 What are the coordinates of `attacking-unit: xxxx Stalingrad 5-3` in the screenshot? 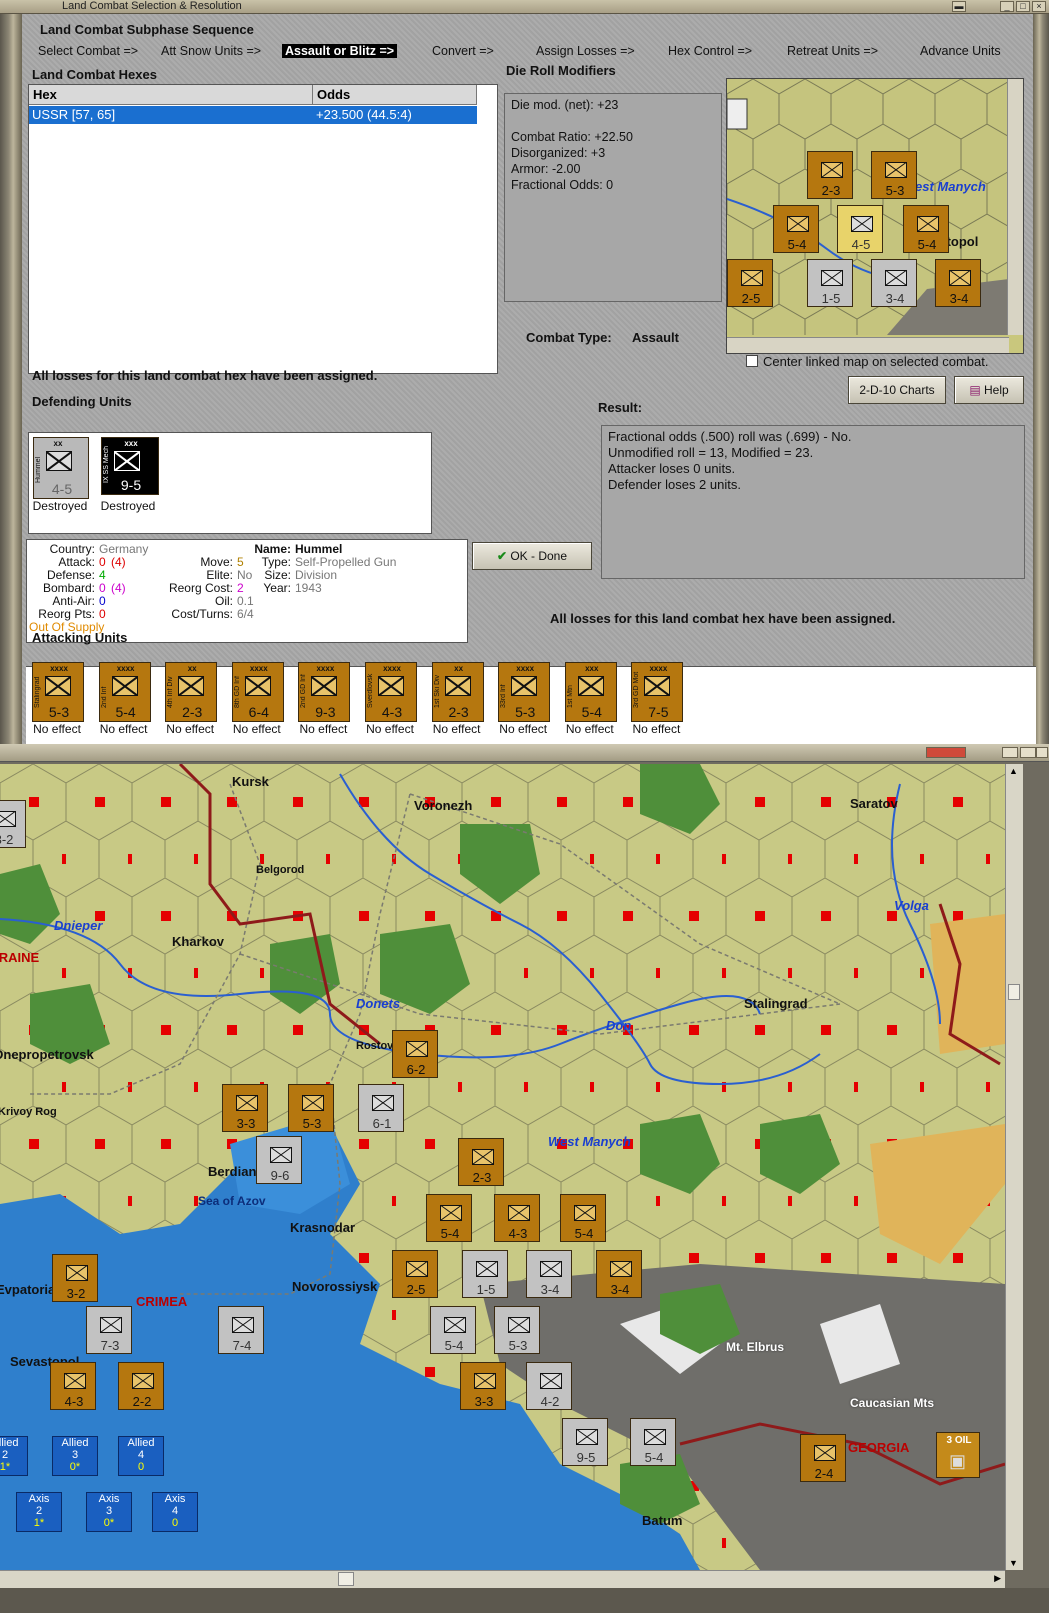 It's located at (58, 692).